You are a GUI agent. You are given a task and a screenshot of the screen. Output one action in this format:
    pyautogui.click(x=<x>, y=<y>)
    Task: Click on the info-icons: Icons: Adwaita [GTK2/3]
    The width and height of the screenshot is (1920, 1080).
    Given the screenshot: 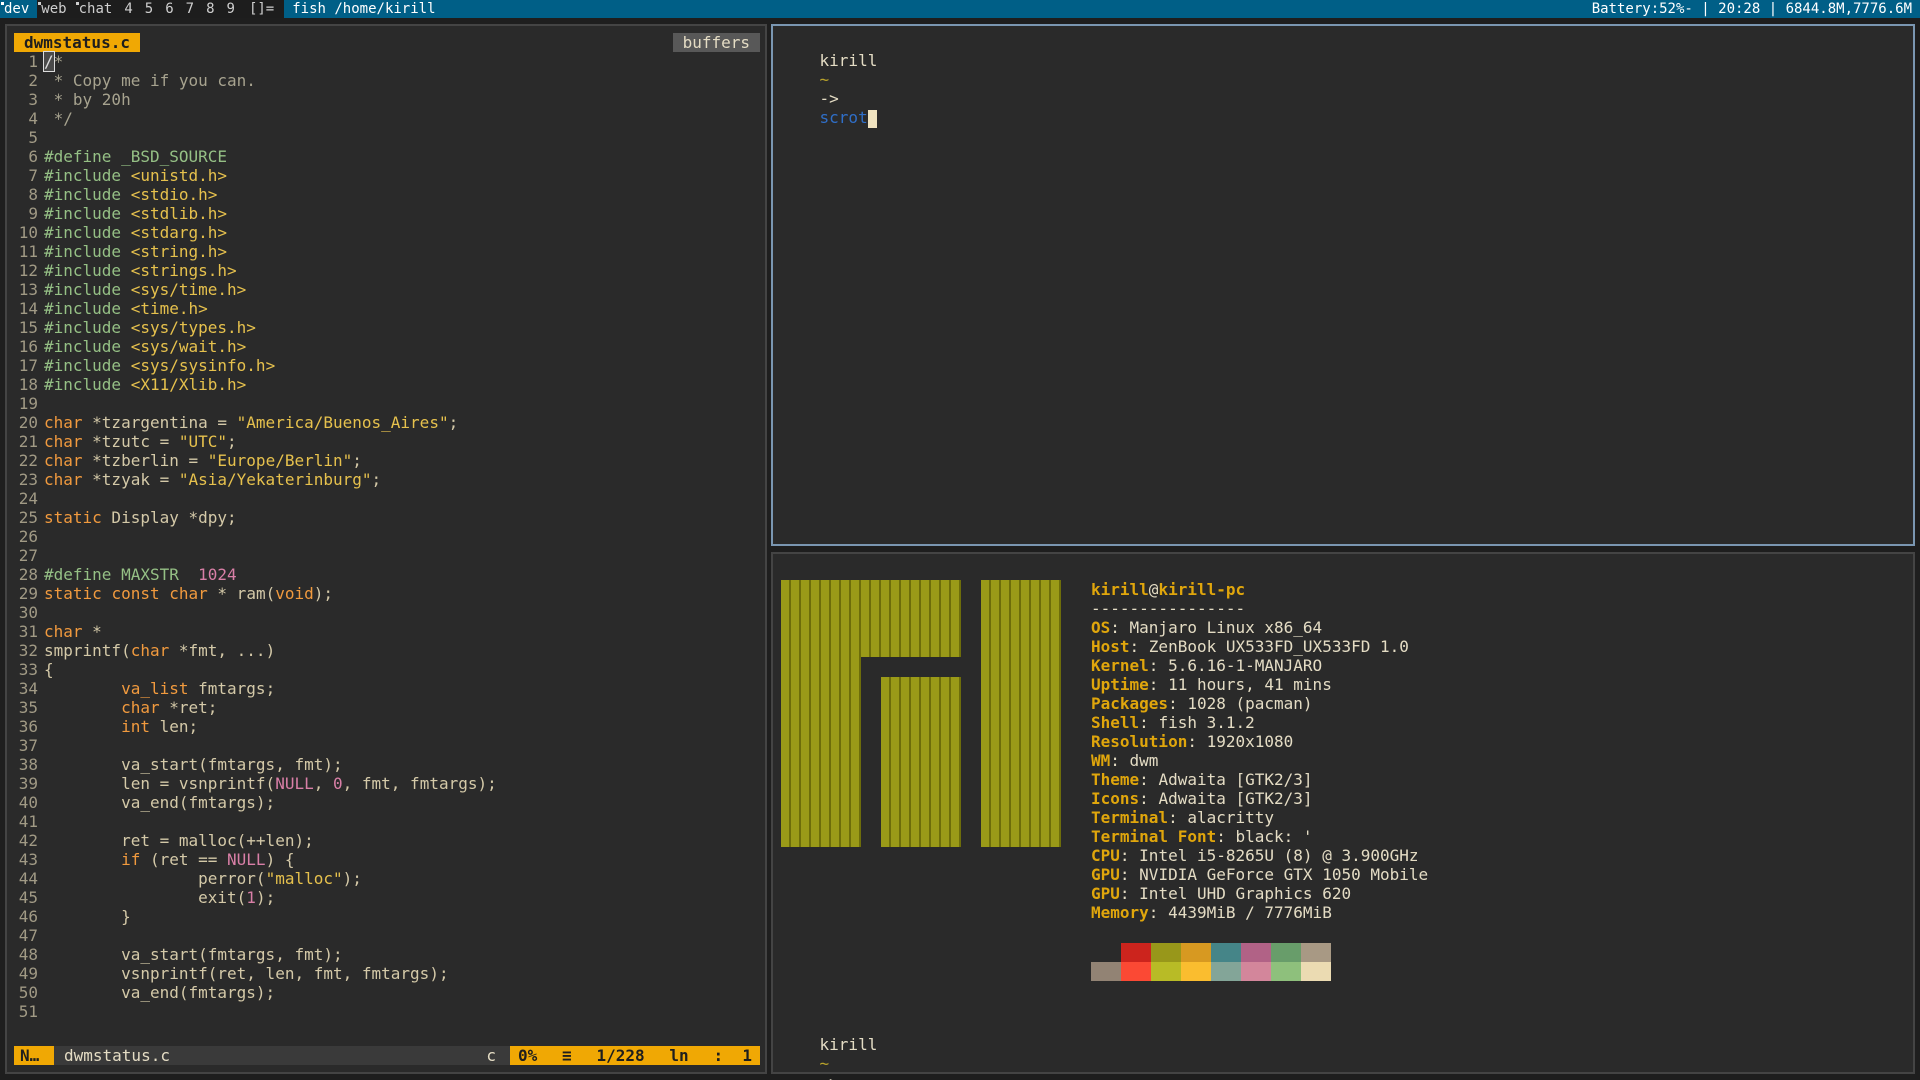 What is the action you would take?
    pyautogui.click(x=1202, y=798)
    